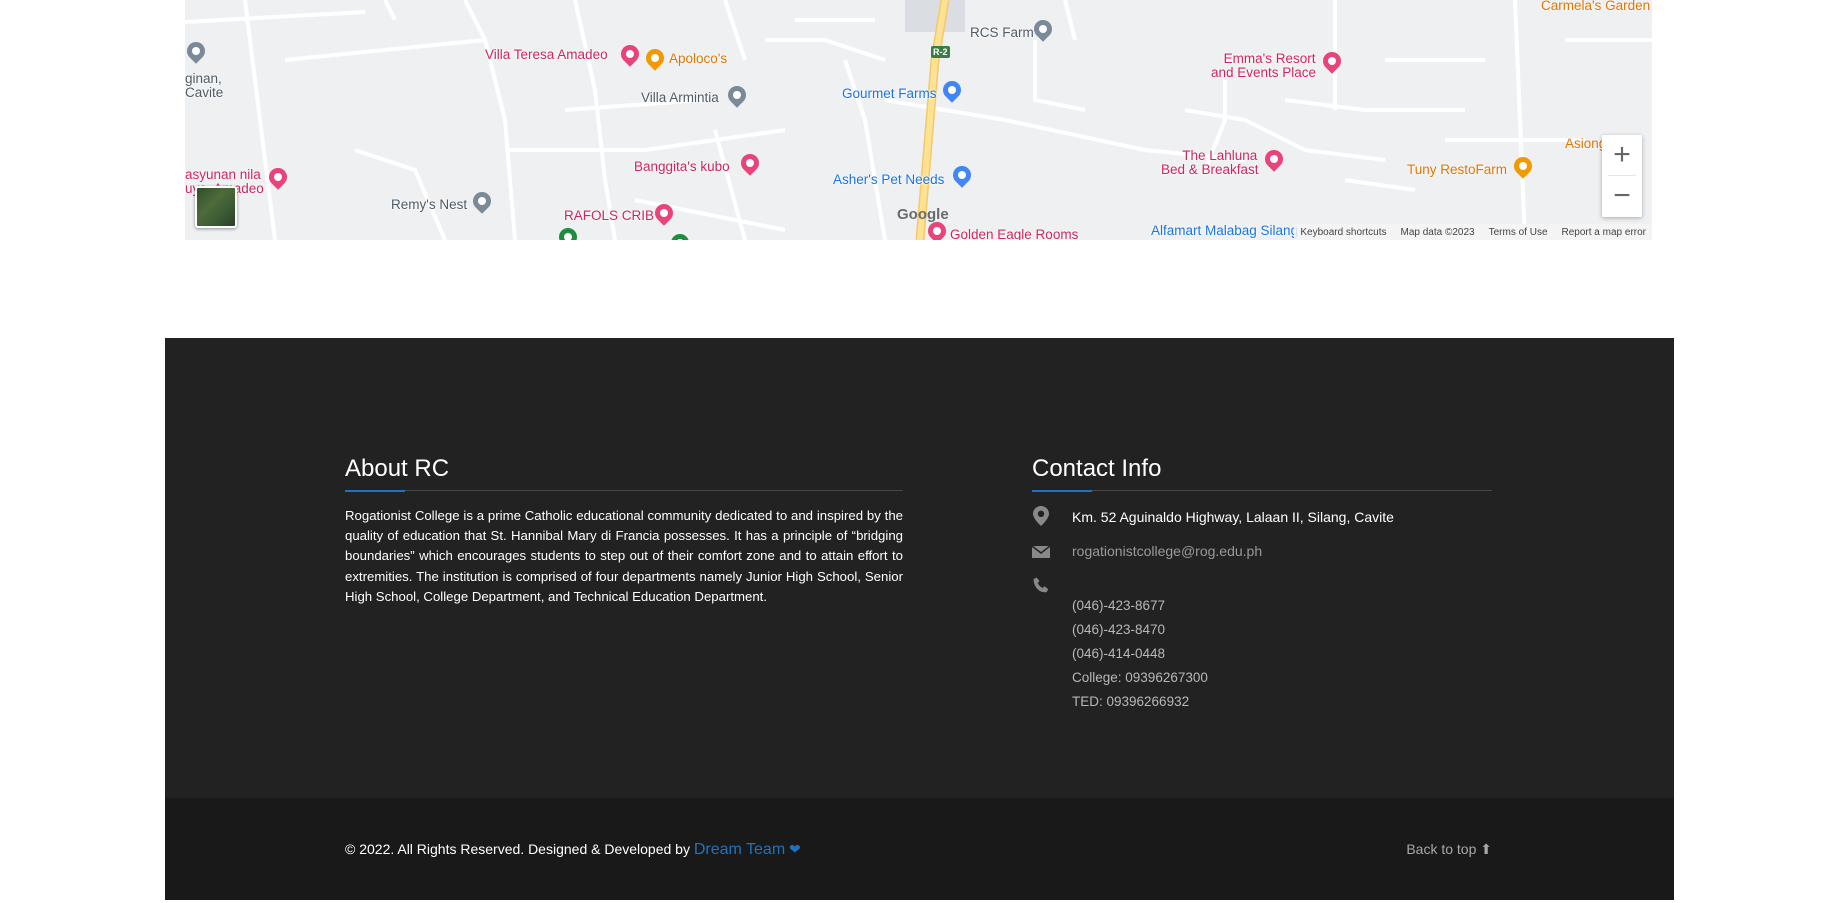 This screenshot has height=903, width=1841. What do you see at coordinates (1041, 518) in the screenshot?
I see `map-marker-icon` at bounding box center [1041, 518].